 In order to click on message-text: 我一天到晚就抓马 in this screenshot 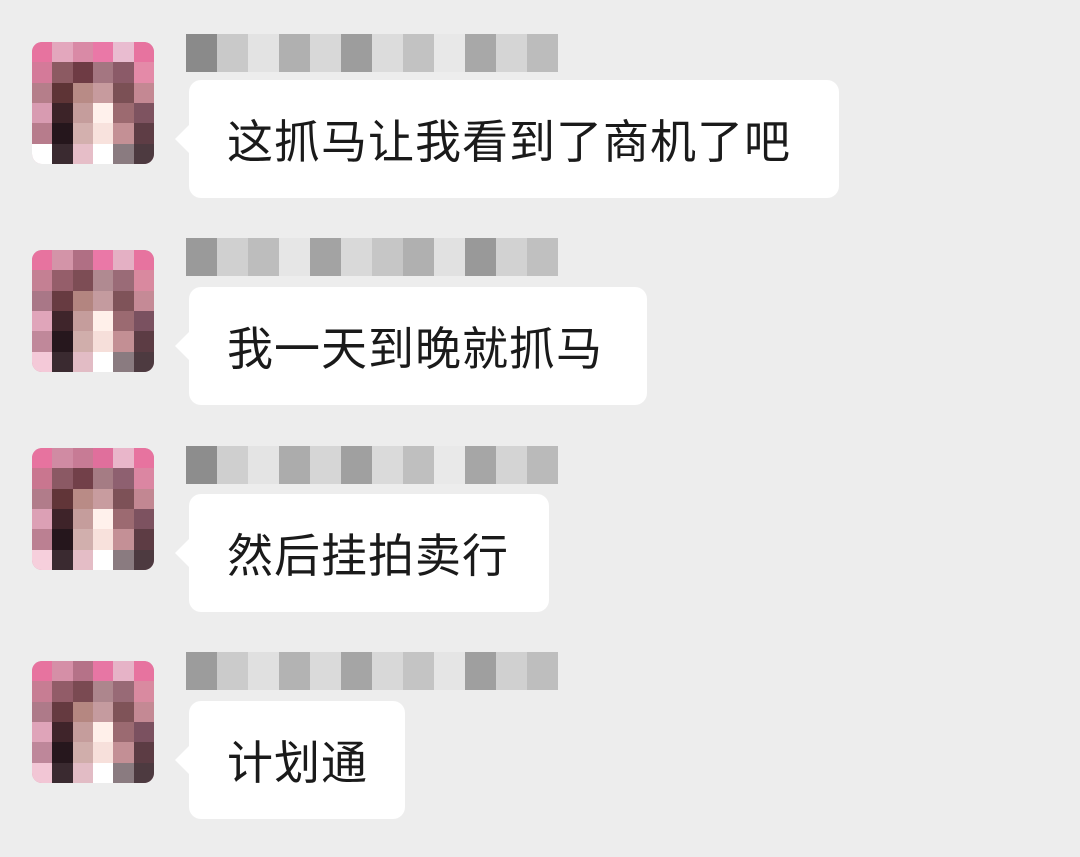, I will do `click(415, 349)`.